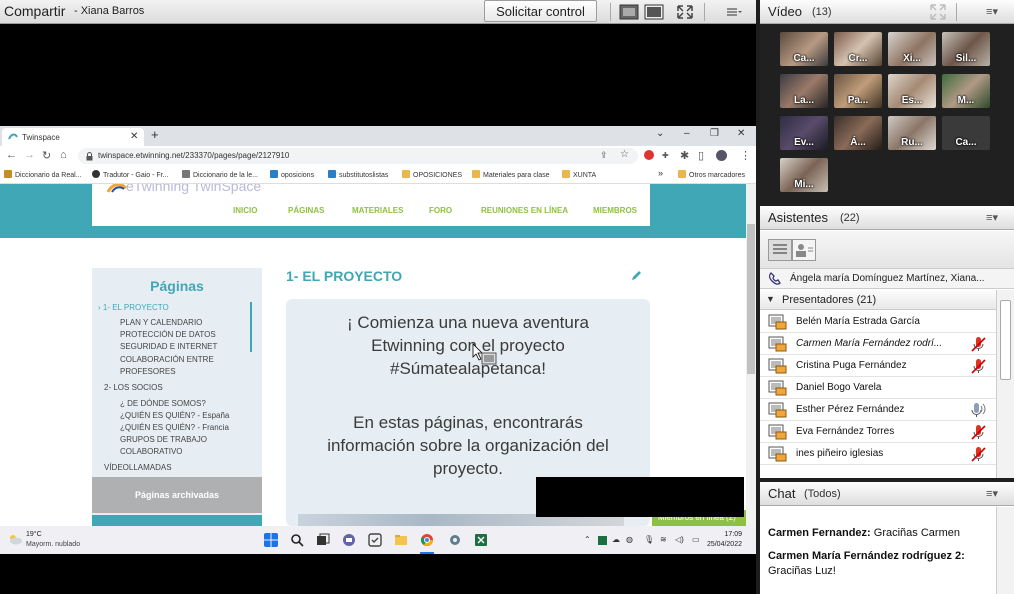 This screenshot has width=1014, height=594. What do you see at coordinates (15, 539) in the screenshot?
I see `cloud-weather-icon` at bounding box center [15, 539].